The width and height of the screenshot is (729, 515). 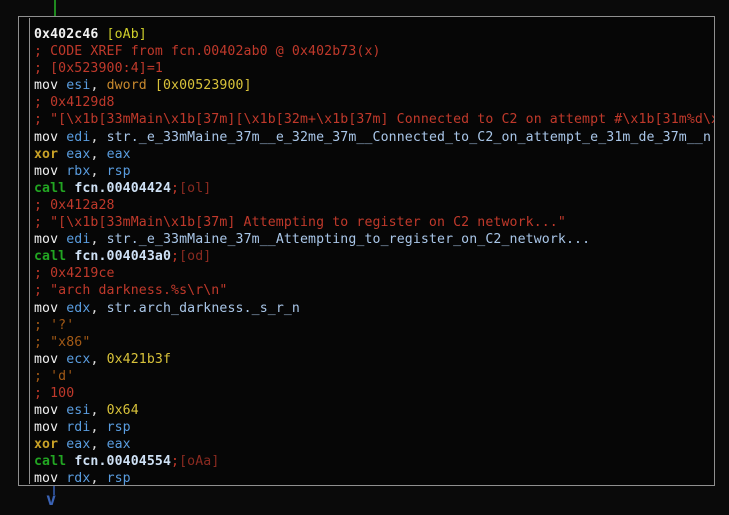 I want to click on token-addr: 0x402c46, so click(x=66, y=34).